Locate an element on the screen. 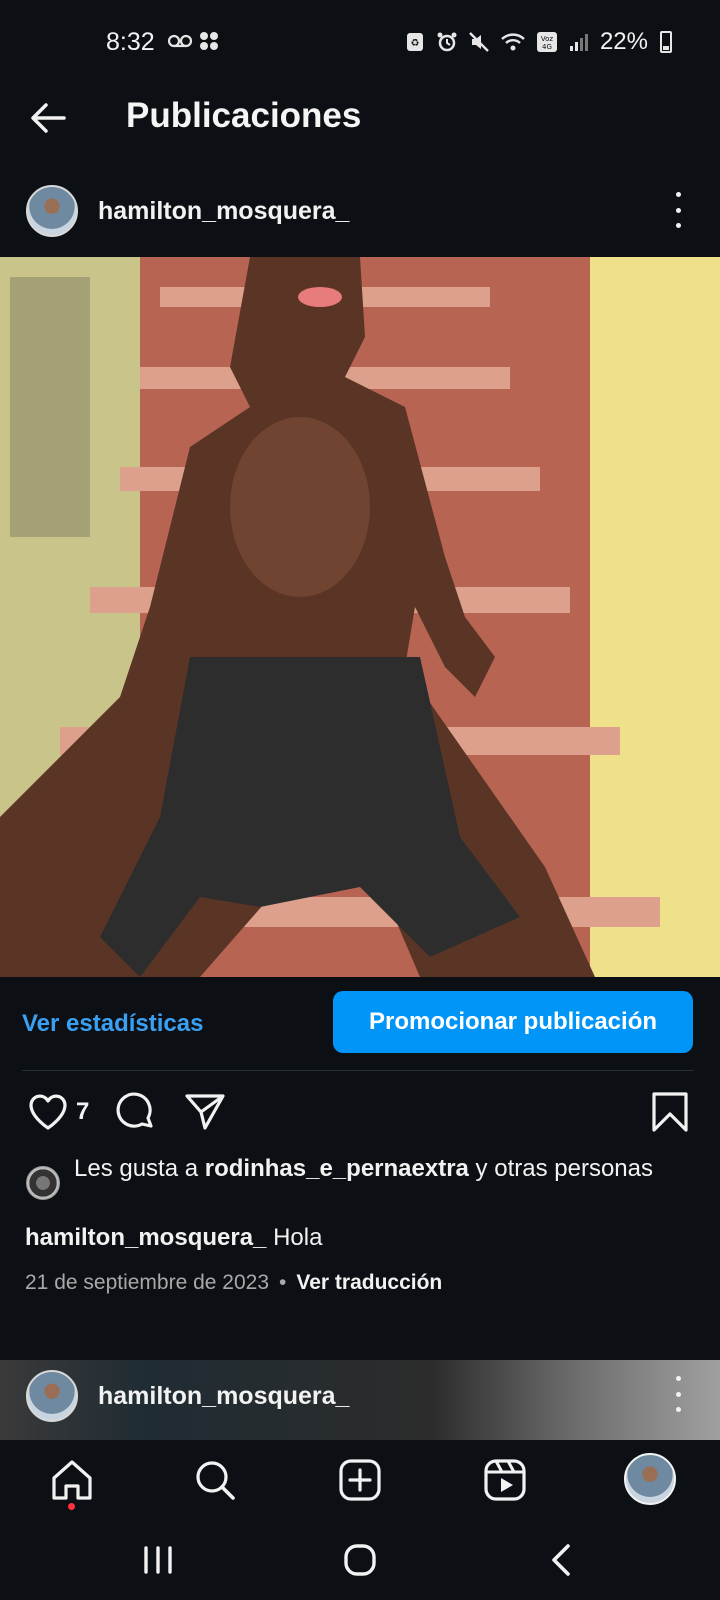 Image resolution: width=720 pixels, height=1600 pixels. status-time: 8:32 is located at coordinates (130, 42).